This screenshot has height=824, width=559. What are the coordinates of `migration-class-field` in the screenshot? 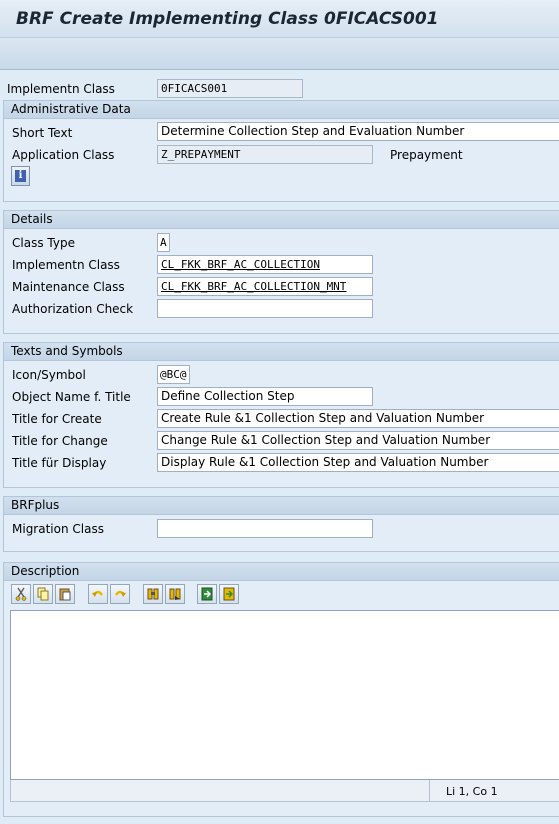 It's located at (265, 528).